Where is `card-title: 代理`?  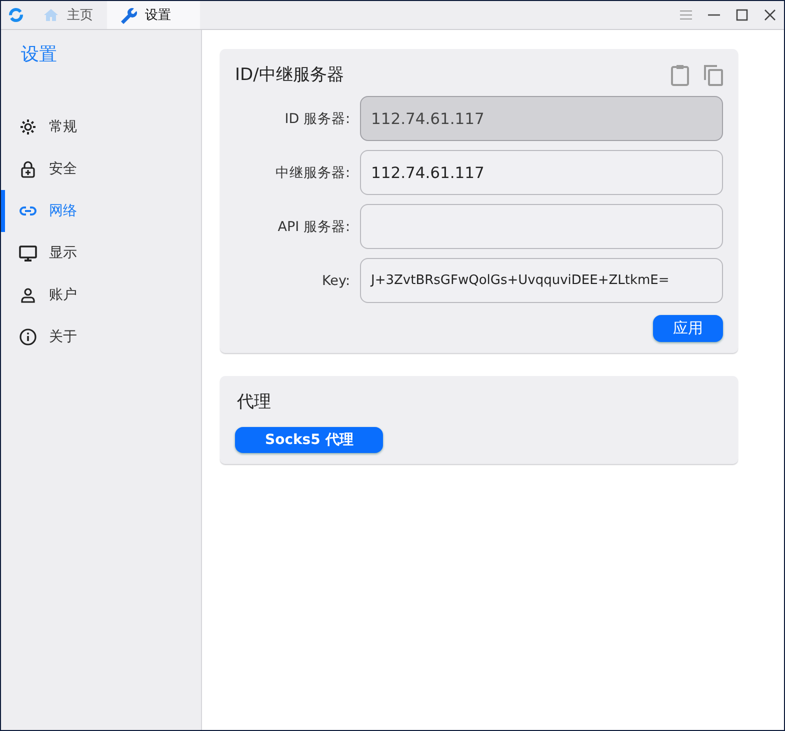
card-title: 代理 is located at coordinates (254, 402).